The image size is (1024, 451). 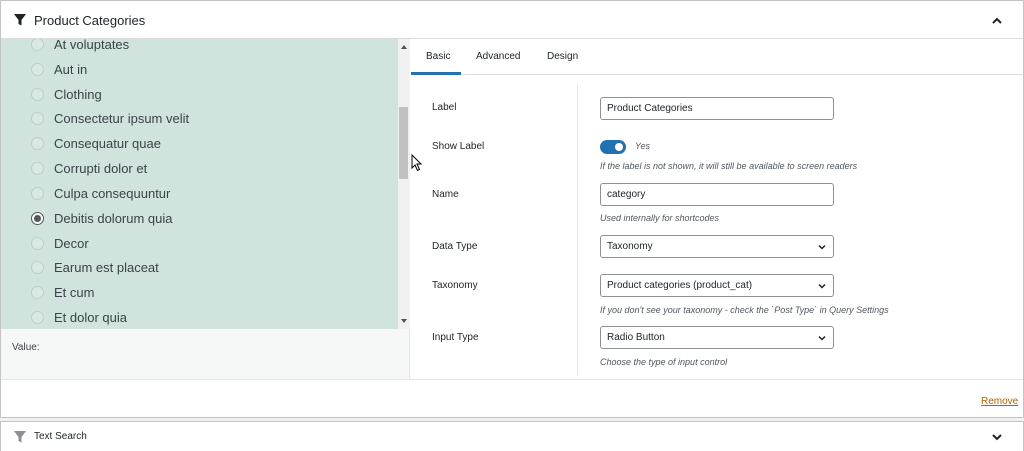 What do you see at coordinates (636, 337) in the screenshot?
I see `input-type-value: Radio Button` at bounding box center [636, 337].